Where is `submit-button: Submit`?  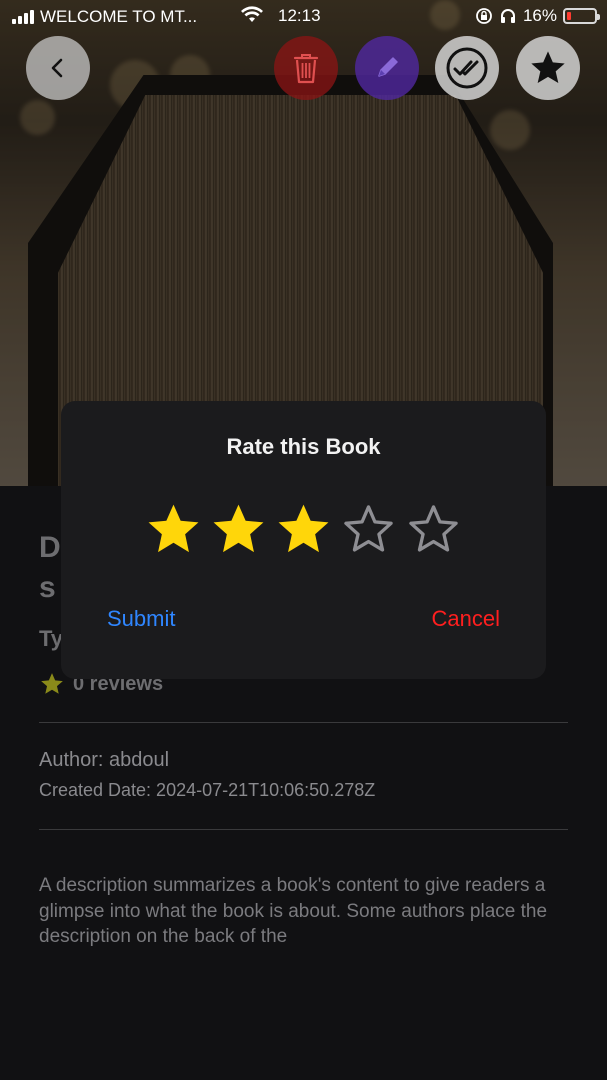 submit-button: Submit is located at coordinates (141, 619).